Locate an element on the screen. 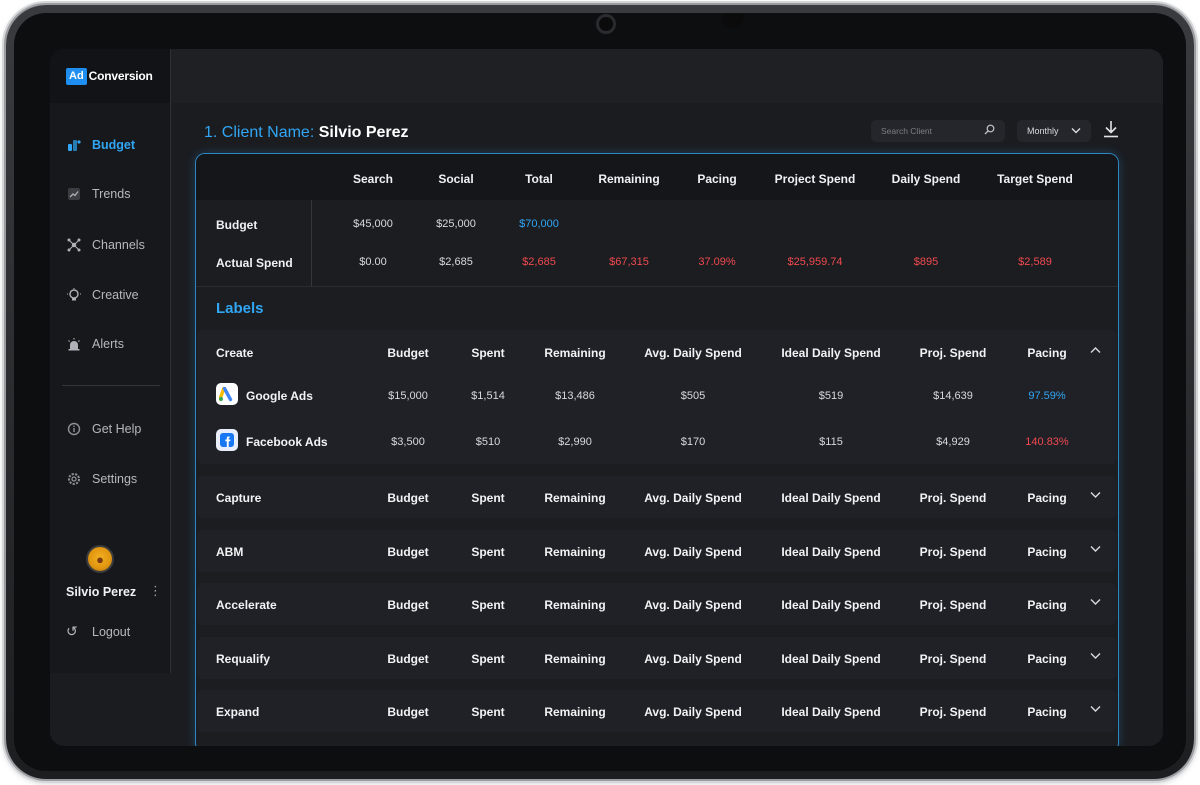 Image resolution: width=1200 pixels, height=785 pixels. summary-col-project-spend: Project Spend is located at coordinates (815, 179).